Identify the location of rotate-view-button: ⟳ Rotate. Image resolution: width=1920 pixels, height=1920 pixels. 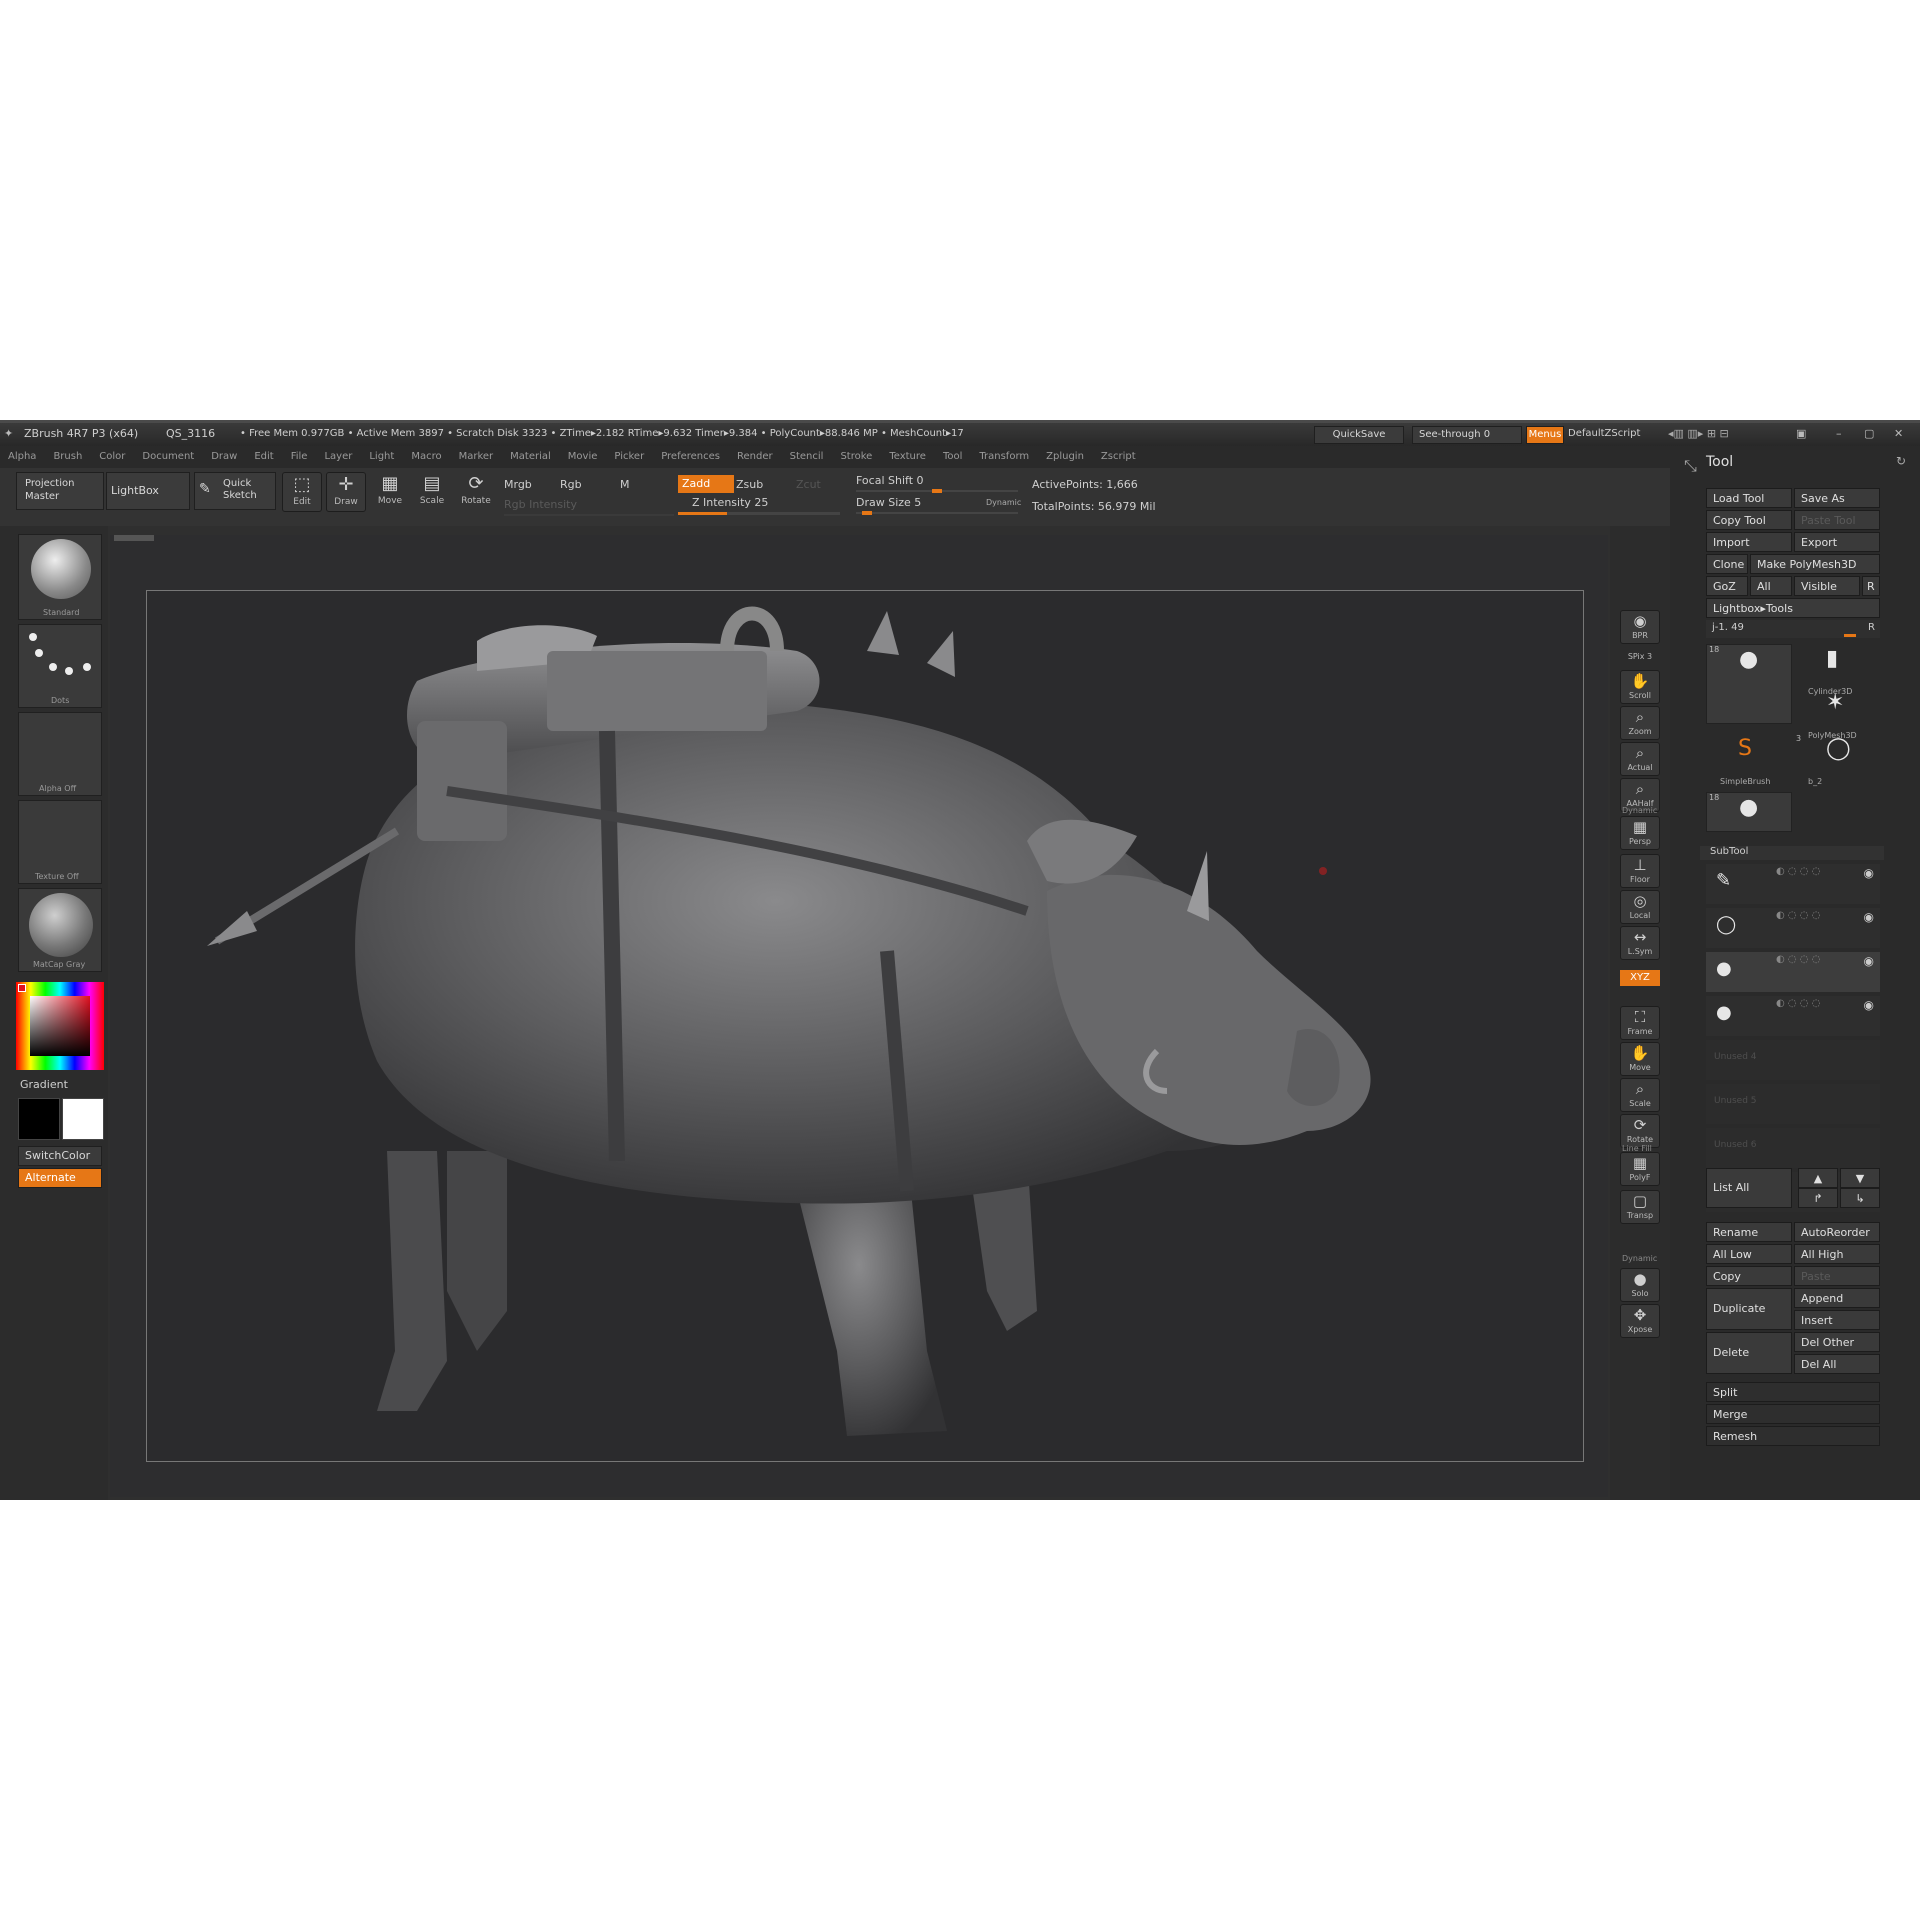
(1640, 1131).